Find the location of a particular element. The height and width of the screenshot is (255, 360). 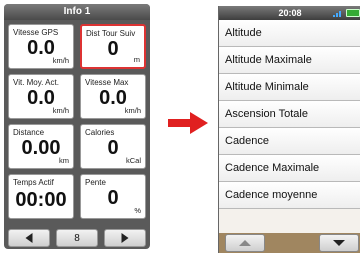

page-title: Info 1 is located at coordinates (77, 12).